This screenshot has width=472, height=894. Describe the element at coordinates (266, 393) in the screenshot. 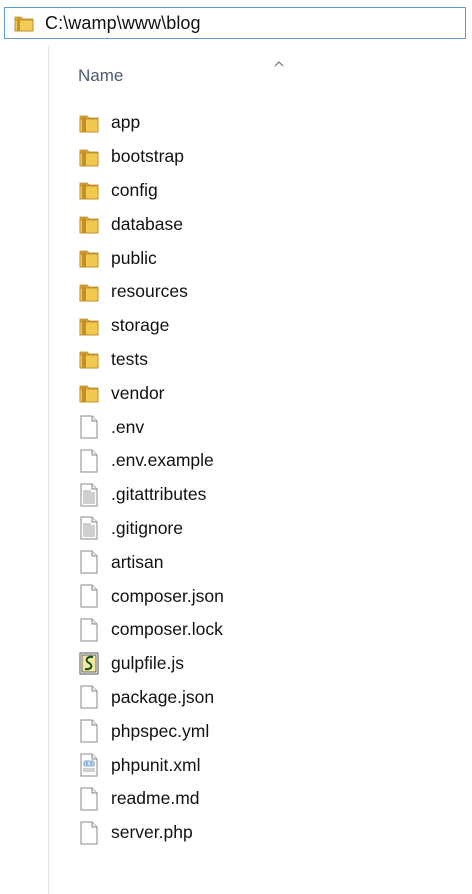

I see `folder-item: vendor` at that location.